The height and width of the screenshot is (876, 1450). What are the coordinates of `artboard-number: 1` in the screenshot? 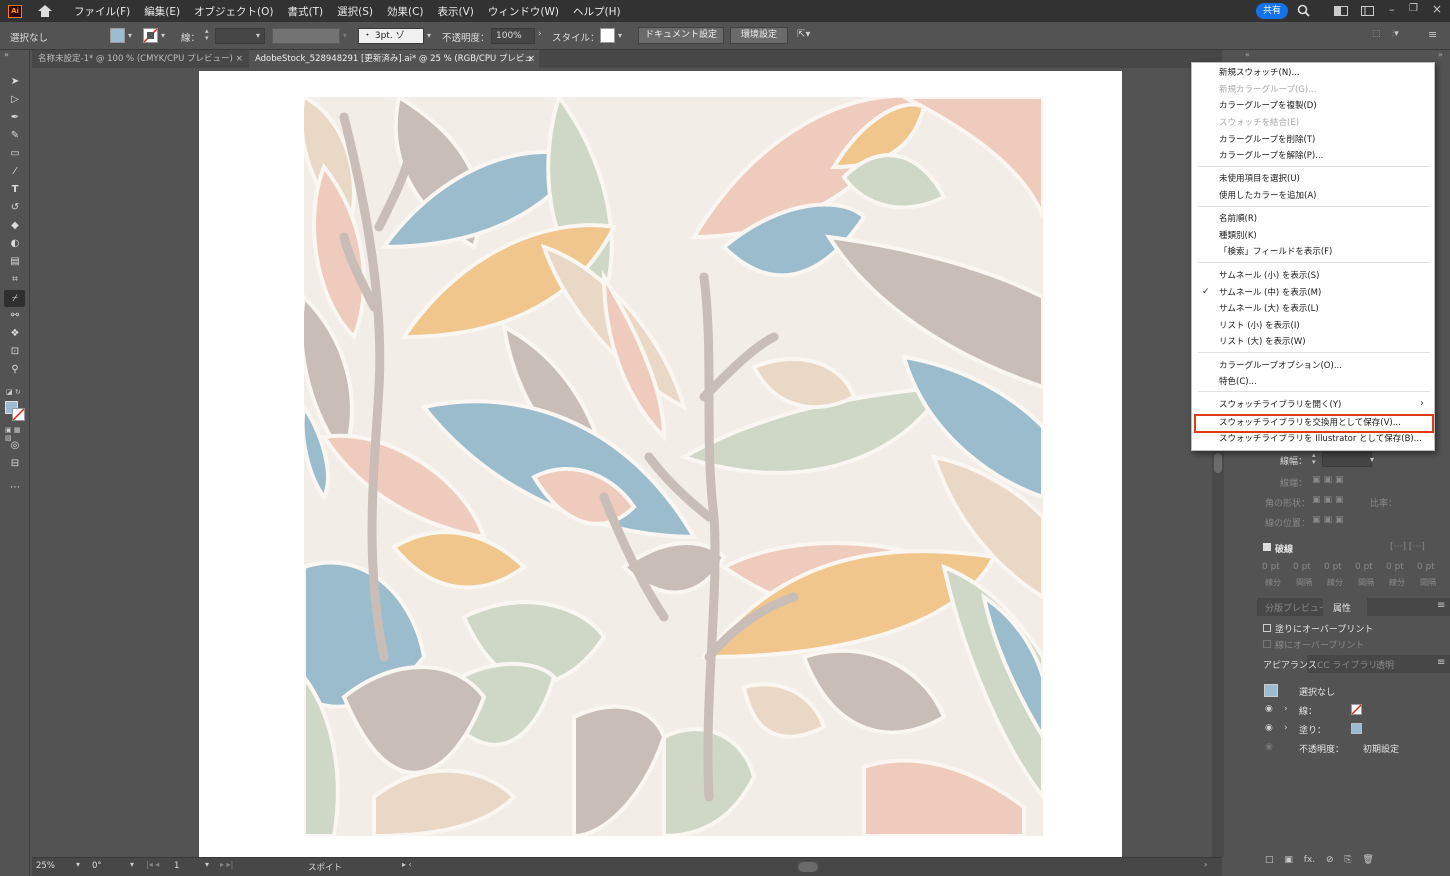 It's located at (176, 866).